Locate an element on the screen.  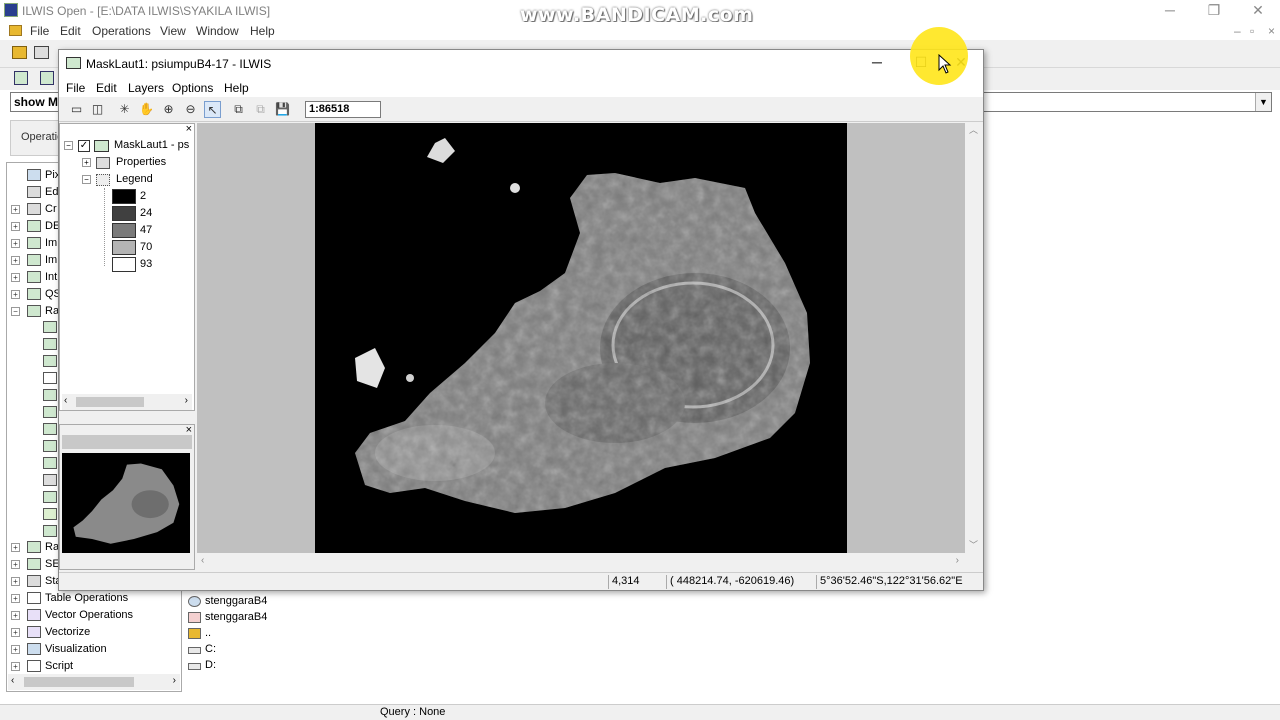
menu-view: View is located at coordinates (173, 31).